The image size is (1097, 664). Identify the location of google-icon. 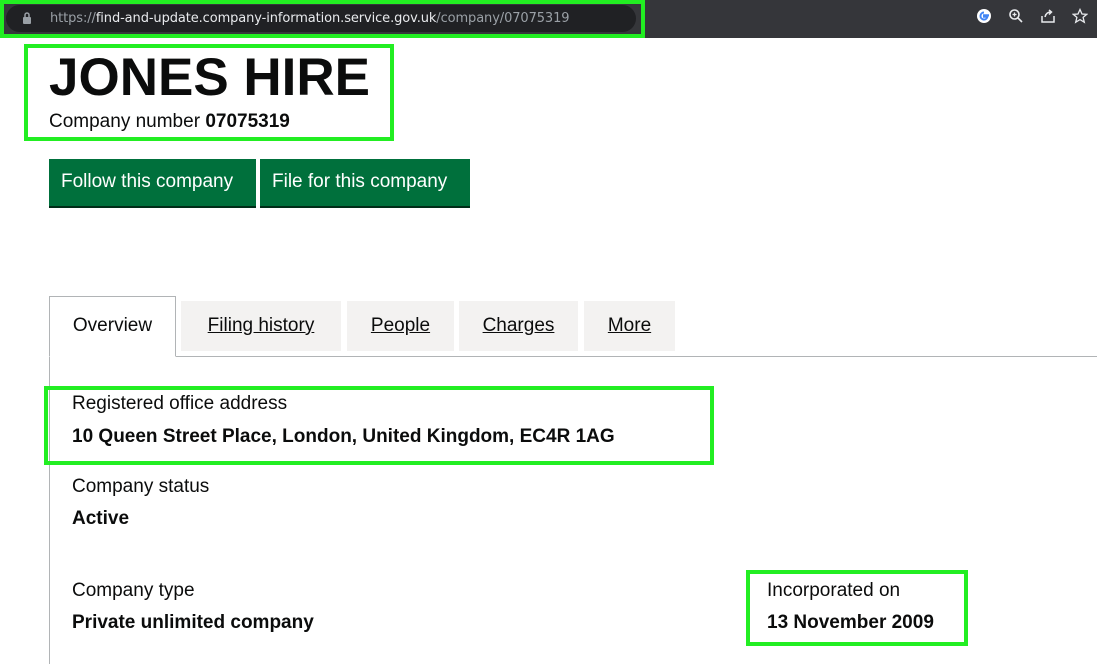
(984, 16).